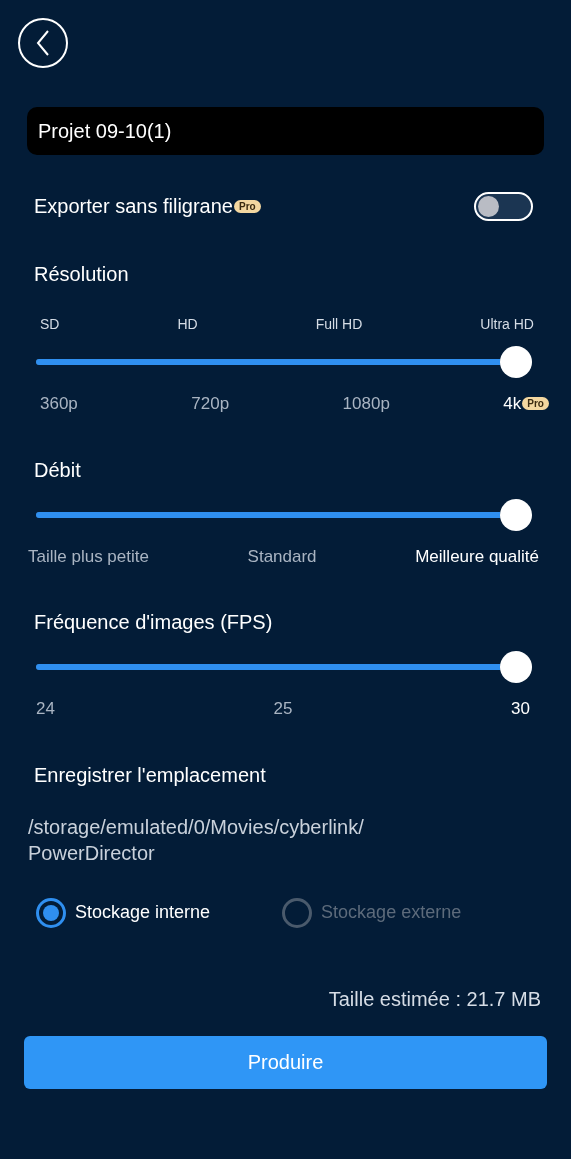  Describe the element at coordinates (81, 274) in the screenshot. I see `section-title: Résolution` at that location.